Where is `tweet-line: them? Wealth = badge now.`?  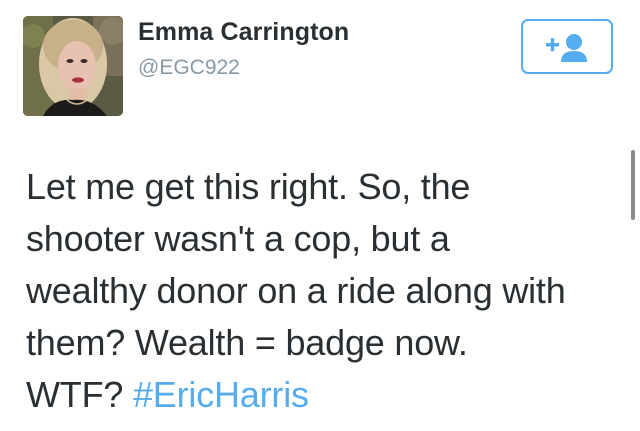 tweet-line: them? Wealth = badge now. is located at coordinates (247, 342).